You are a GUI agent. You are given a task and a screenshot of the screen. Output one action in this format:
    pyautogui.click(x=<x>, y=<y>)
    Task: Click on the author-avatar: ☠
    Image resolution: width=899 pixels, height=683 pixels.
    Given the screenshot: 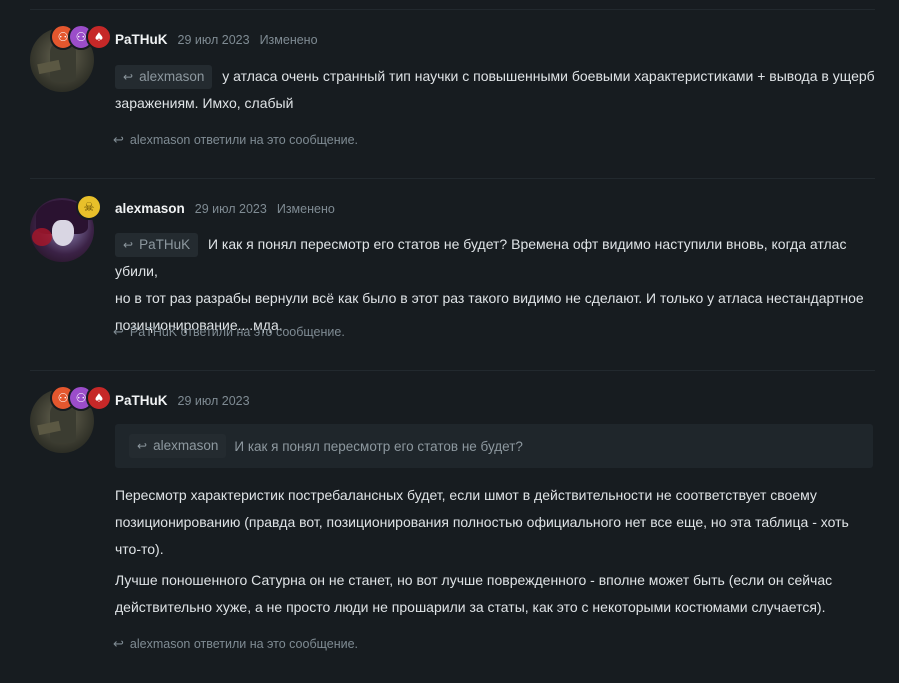 What is the action you would take?
    pyautogui.click(x=66, y=228)
    